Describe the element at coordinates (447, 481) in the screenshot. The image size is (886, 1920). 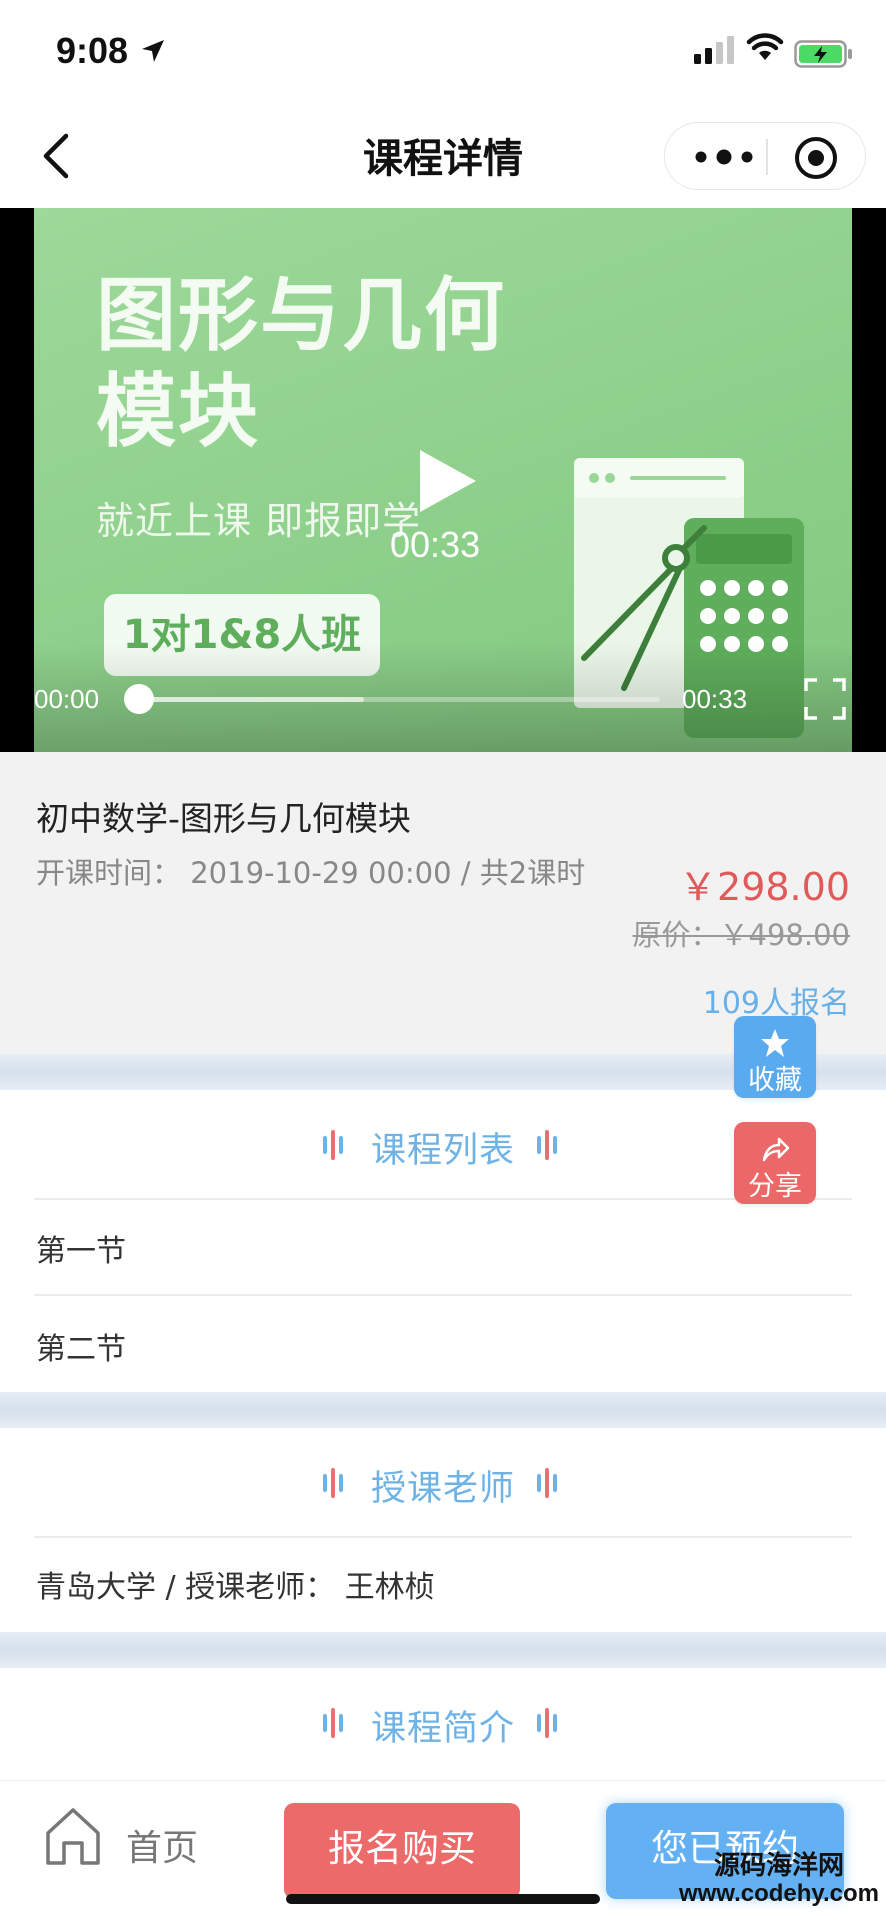
I see `play-icon` at that location.